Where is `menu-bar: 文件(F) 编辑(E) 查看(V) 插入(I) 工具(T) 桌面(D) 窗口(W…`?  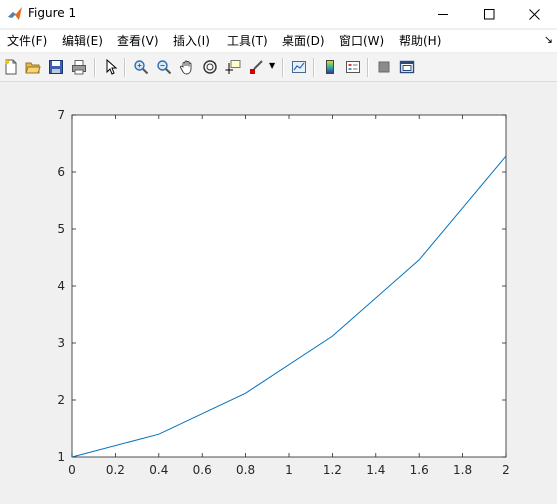 menu-bar: 文件(F) 编辑(E) 查看(V) 插入(I) 工具(T) 桌面(D) 窗口(W… is located at coordinates (278, 41).